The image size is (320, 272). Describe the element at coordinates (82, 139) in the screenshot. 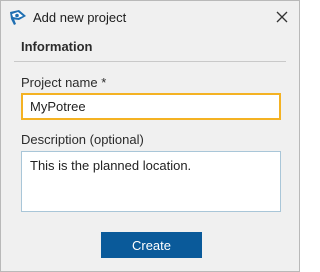

I see `description-label: Description (optional)` at that location.